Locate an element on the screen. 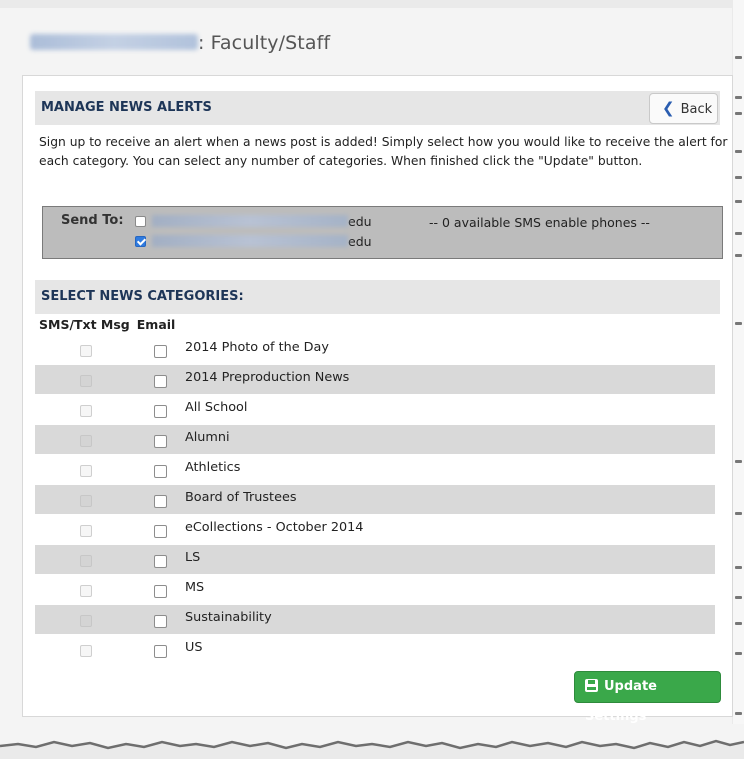  category-label: All School is located at coordinates (216, 407).